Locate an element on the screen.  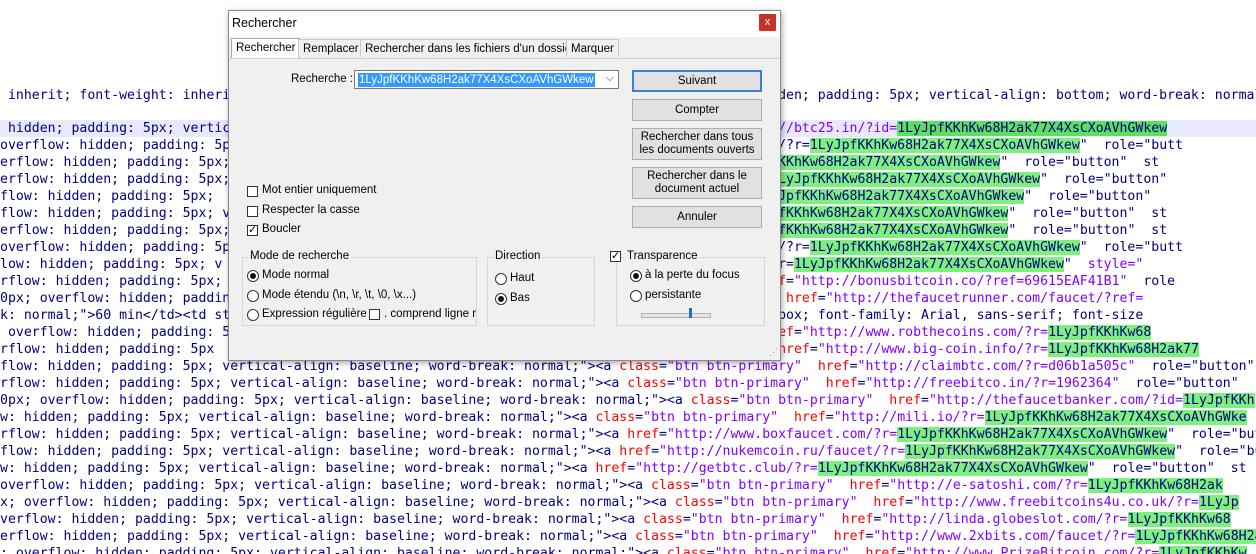
transparency-slider-track is located at coordinates (676, 315).